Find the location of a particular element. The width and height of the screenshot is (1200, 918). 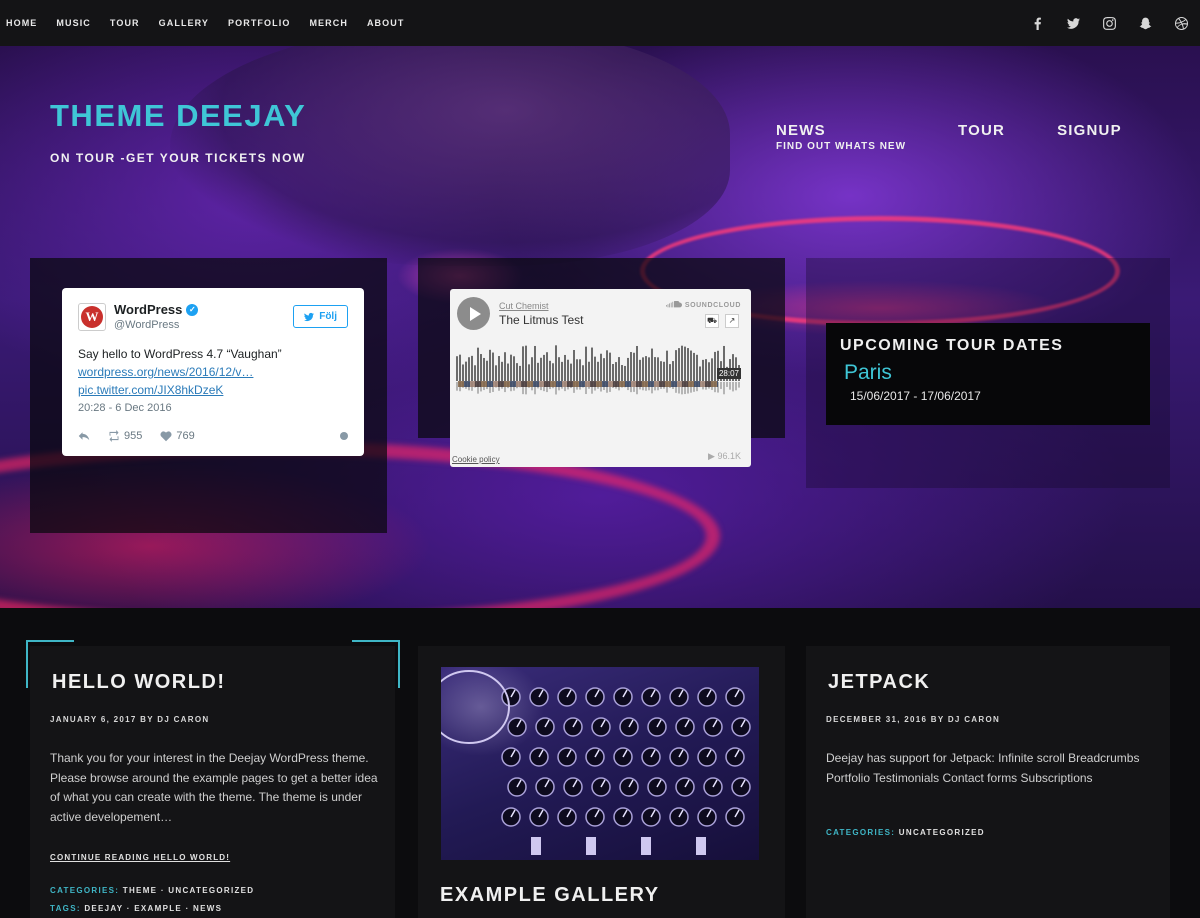

tweet-author-name: WordPress ✓ is located at coordinates (156, 309).